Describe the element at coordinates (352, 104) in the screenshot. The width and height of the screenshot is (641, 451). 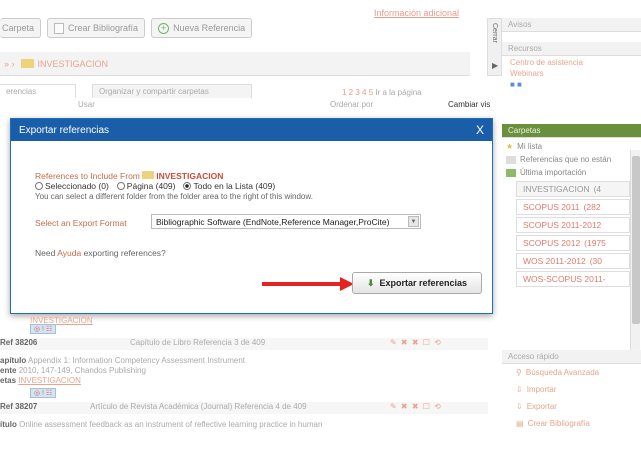
I see `col-ordenar: Ordenar por` at that location.